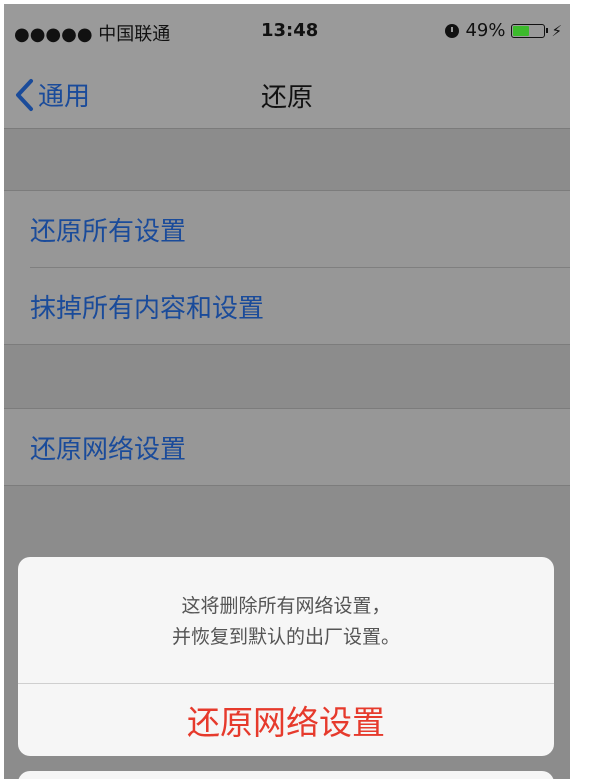 The width and height of the screenshot is (600, 779). I want to click on charging-bolt-icon: ⚡, so click(556, 30).